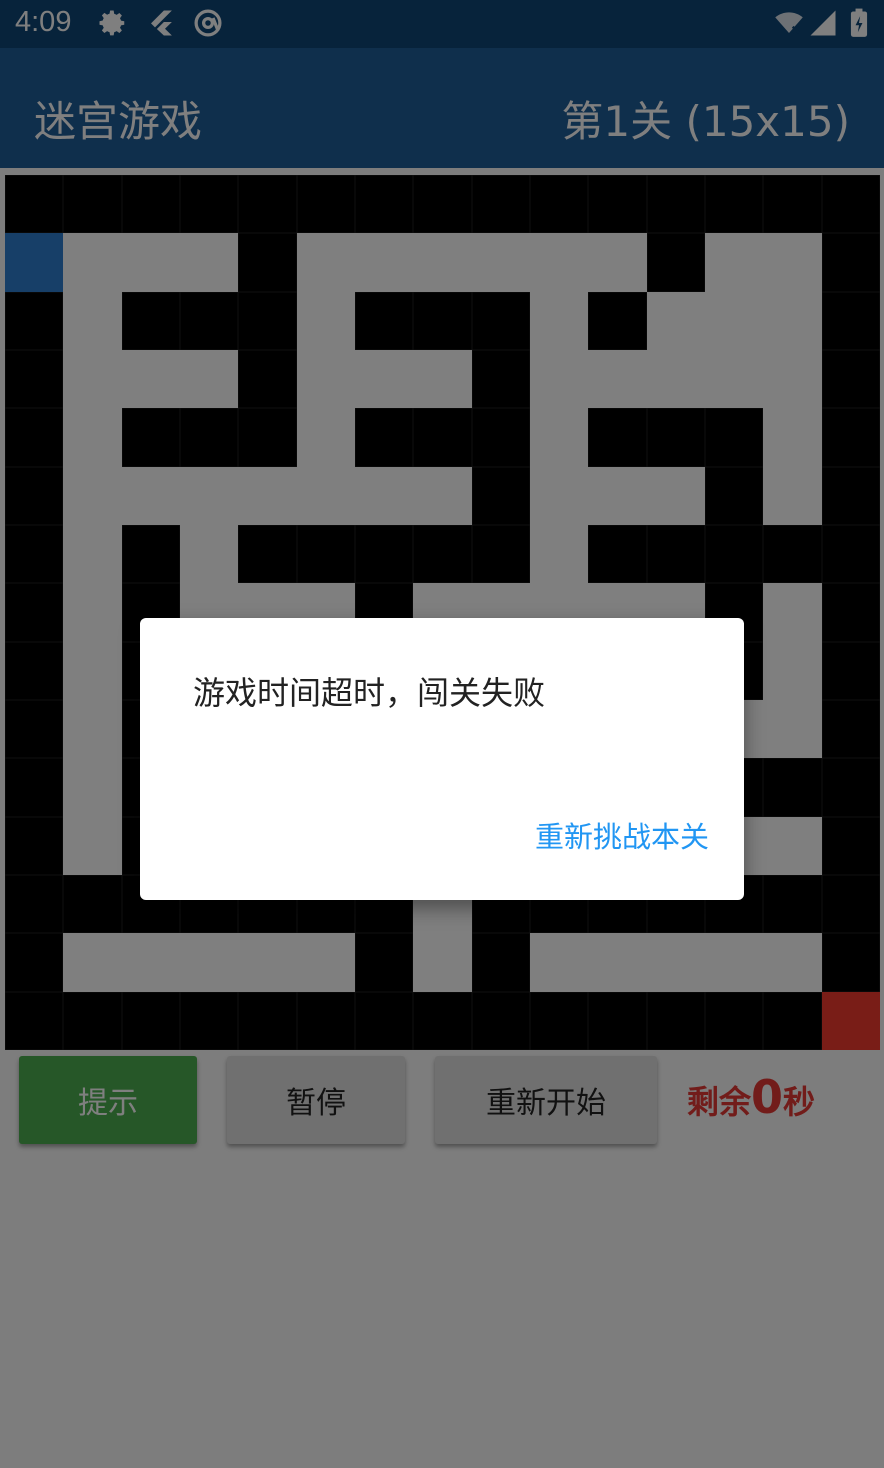 This screenshot has height=1468, width=884. What do you see at coordinates (442, 759) in the screenshot?
I see `timeout-dialog: 游戏时间超时，闯关失败 重新挑战本关` at bounding box center [442, 759].